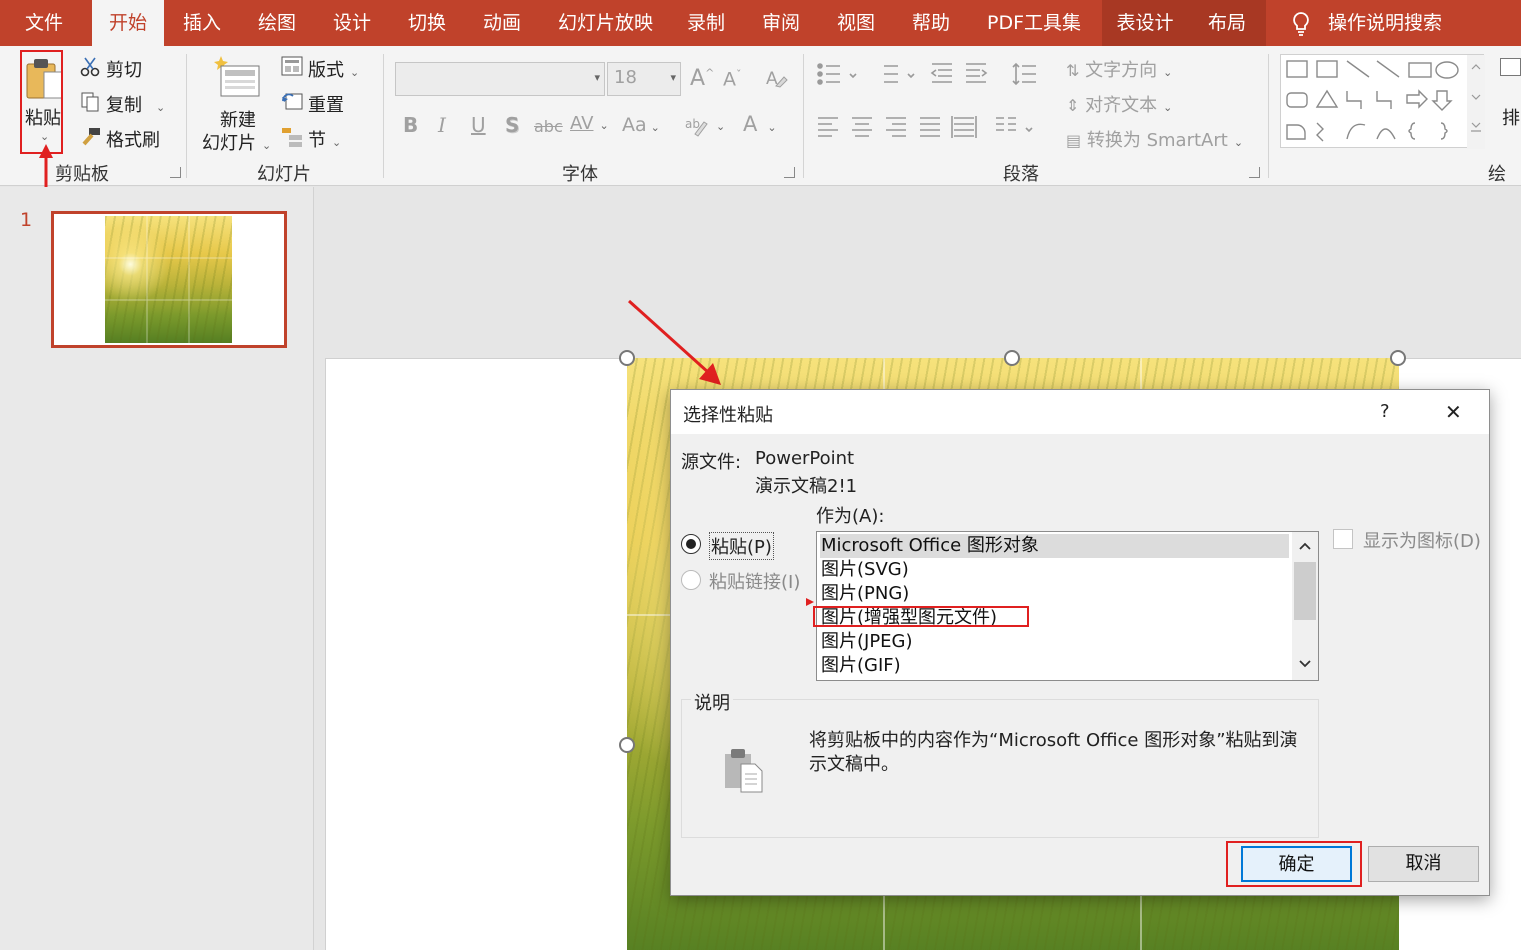  What do you see at coordinates (502, 23) in the screenshot?
I see `tab-animations: 动画` at bounding box center [502, 23].